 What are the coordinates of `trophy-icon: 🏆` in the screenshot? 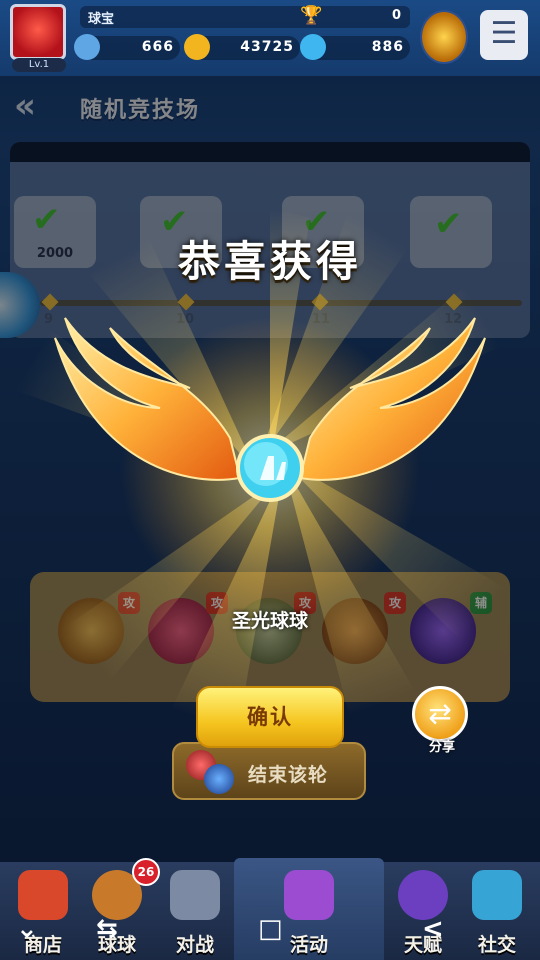 It's located at (311, 15).